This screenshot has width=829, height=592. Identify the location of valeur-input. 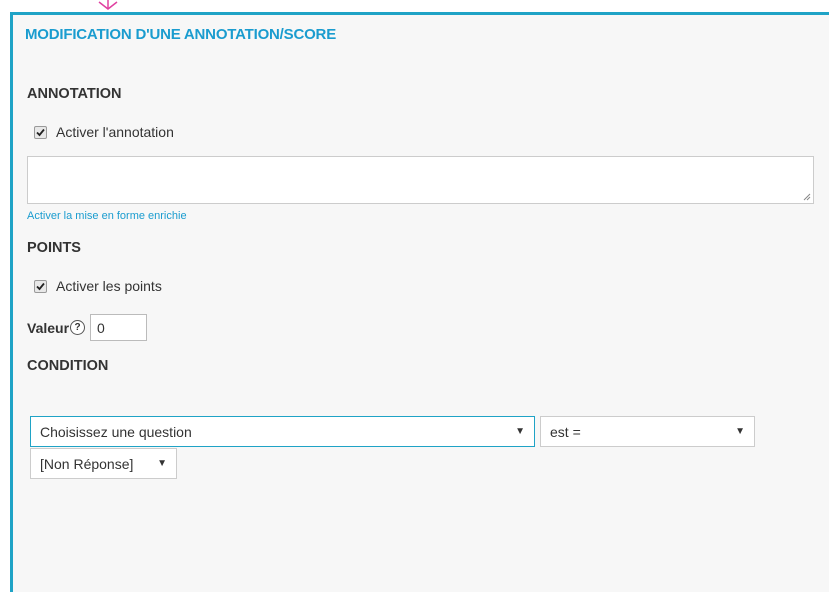
(119, 327).